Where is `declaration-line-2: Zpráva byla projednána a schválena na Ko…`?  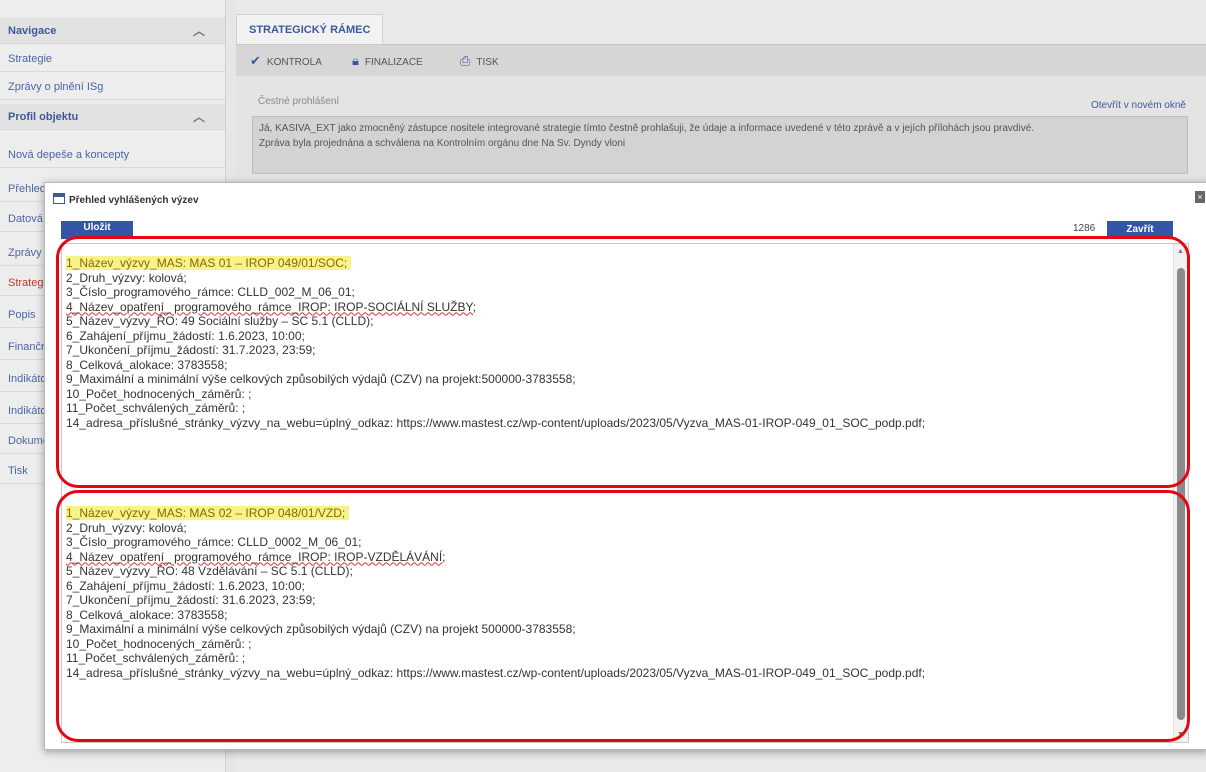 declaration-line-2: Zpráva byla projednána a schválena na Ko… is located at coordinates (442, 143).